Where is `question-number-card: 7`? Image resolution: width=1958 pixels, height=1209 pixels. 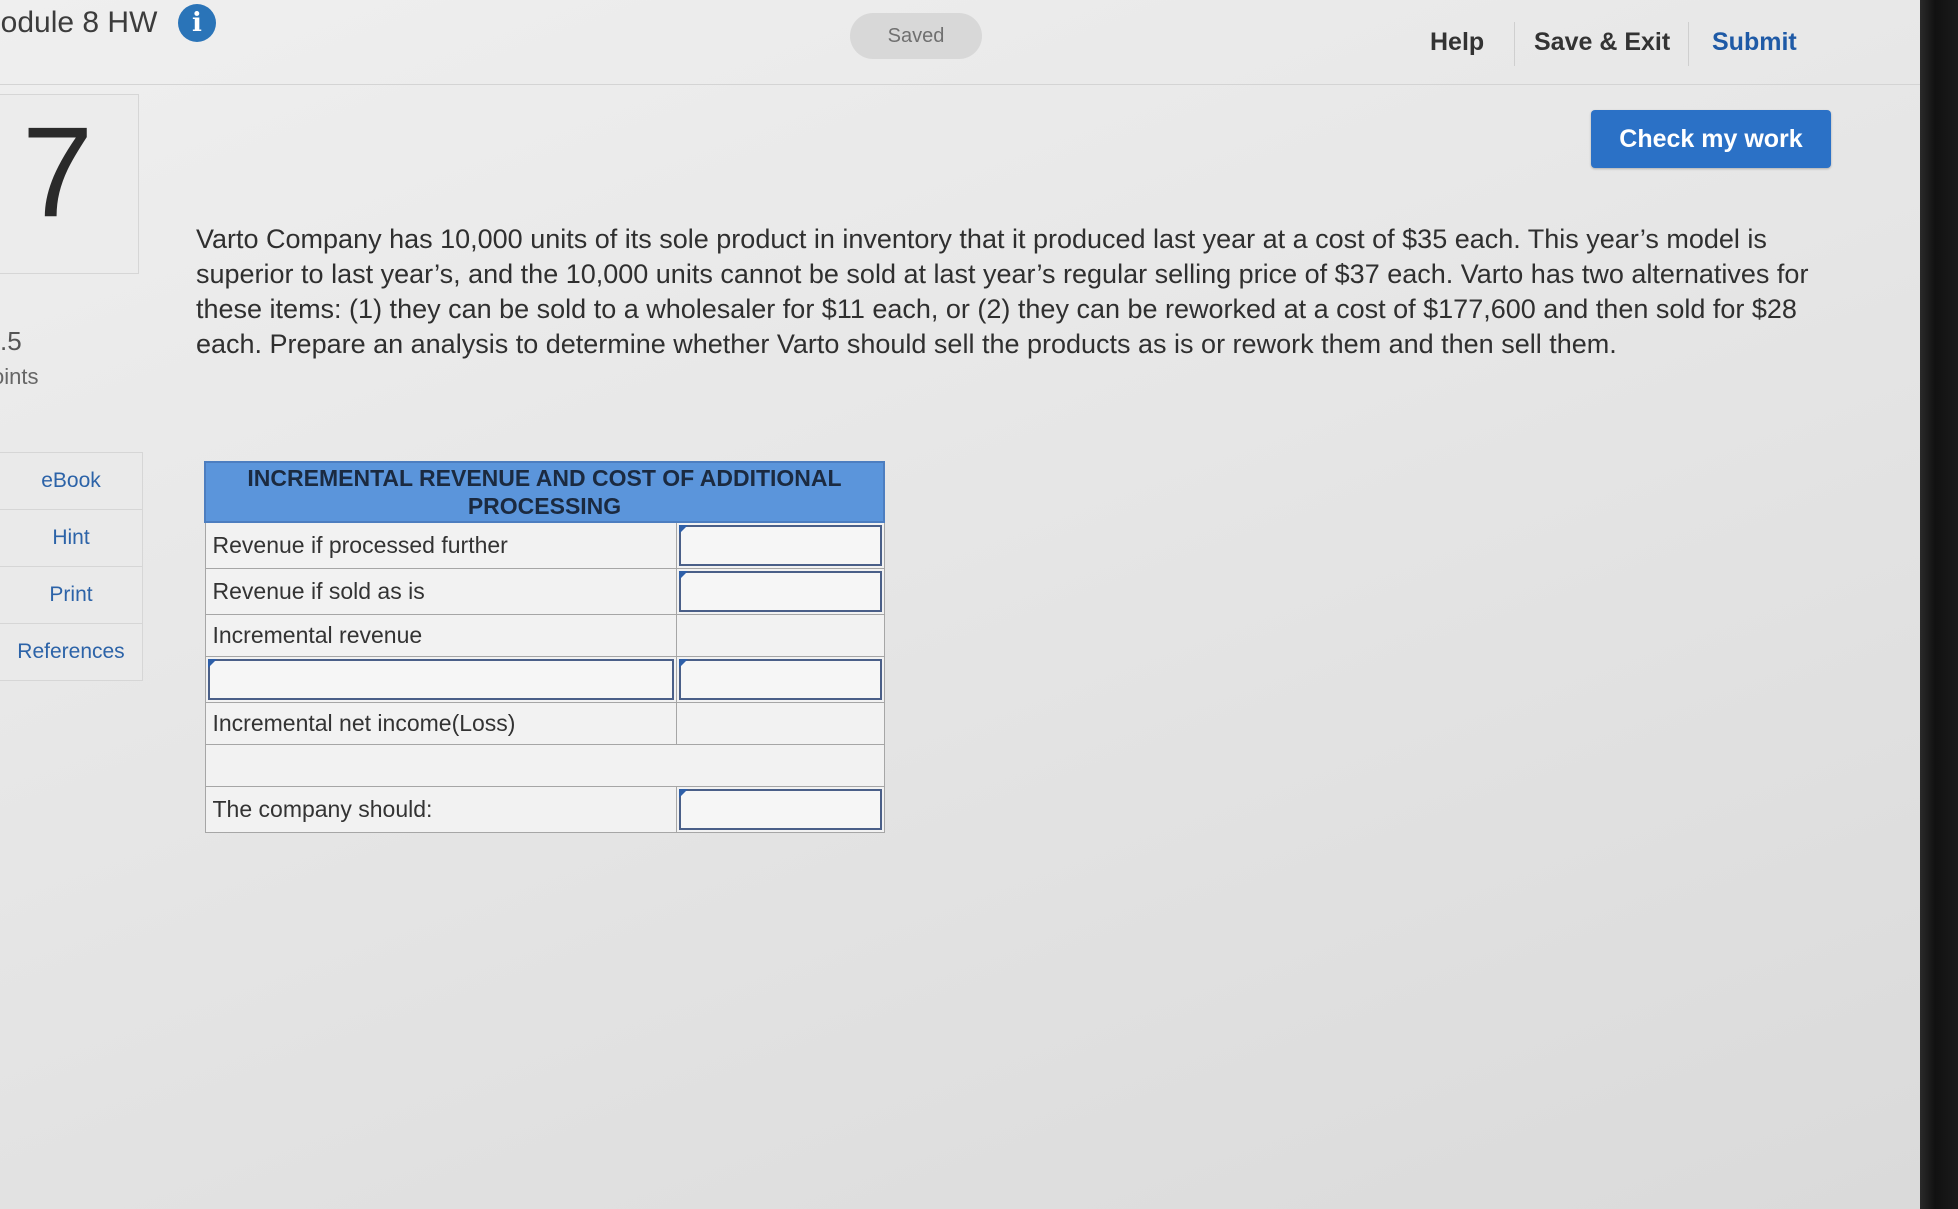
question-number-card: 7 is located at coordinates (69, 184).